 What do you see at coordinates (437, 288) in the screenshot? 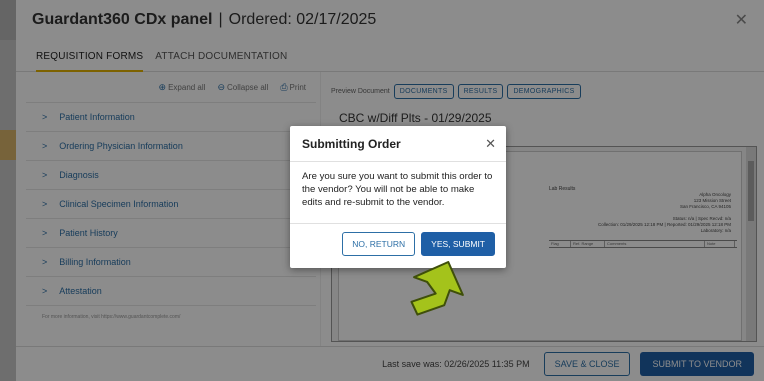
I see `pointer-arrow-icon` at bounding box center [437, 288].